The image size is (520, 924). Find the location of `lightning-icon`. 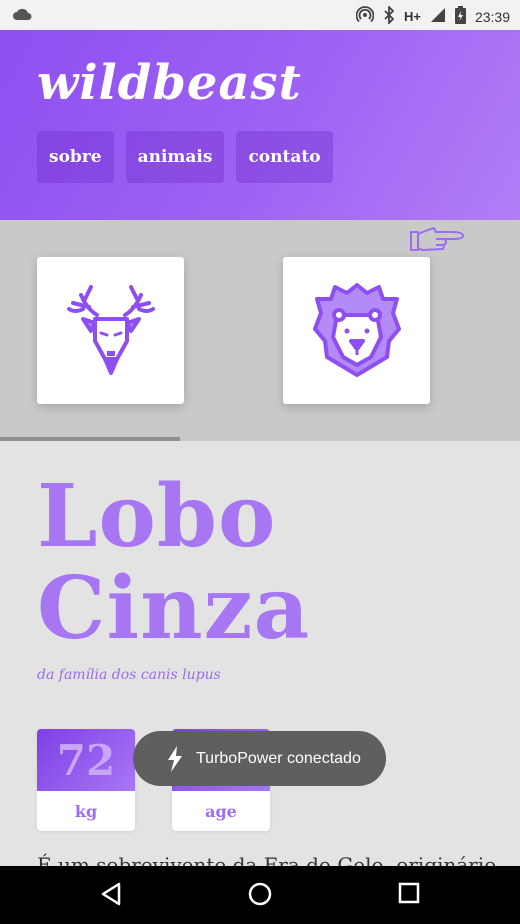

lightning-icon is located at coordinates (175, 758).